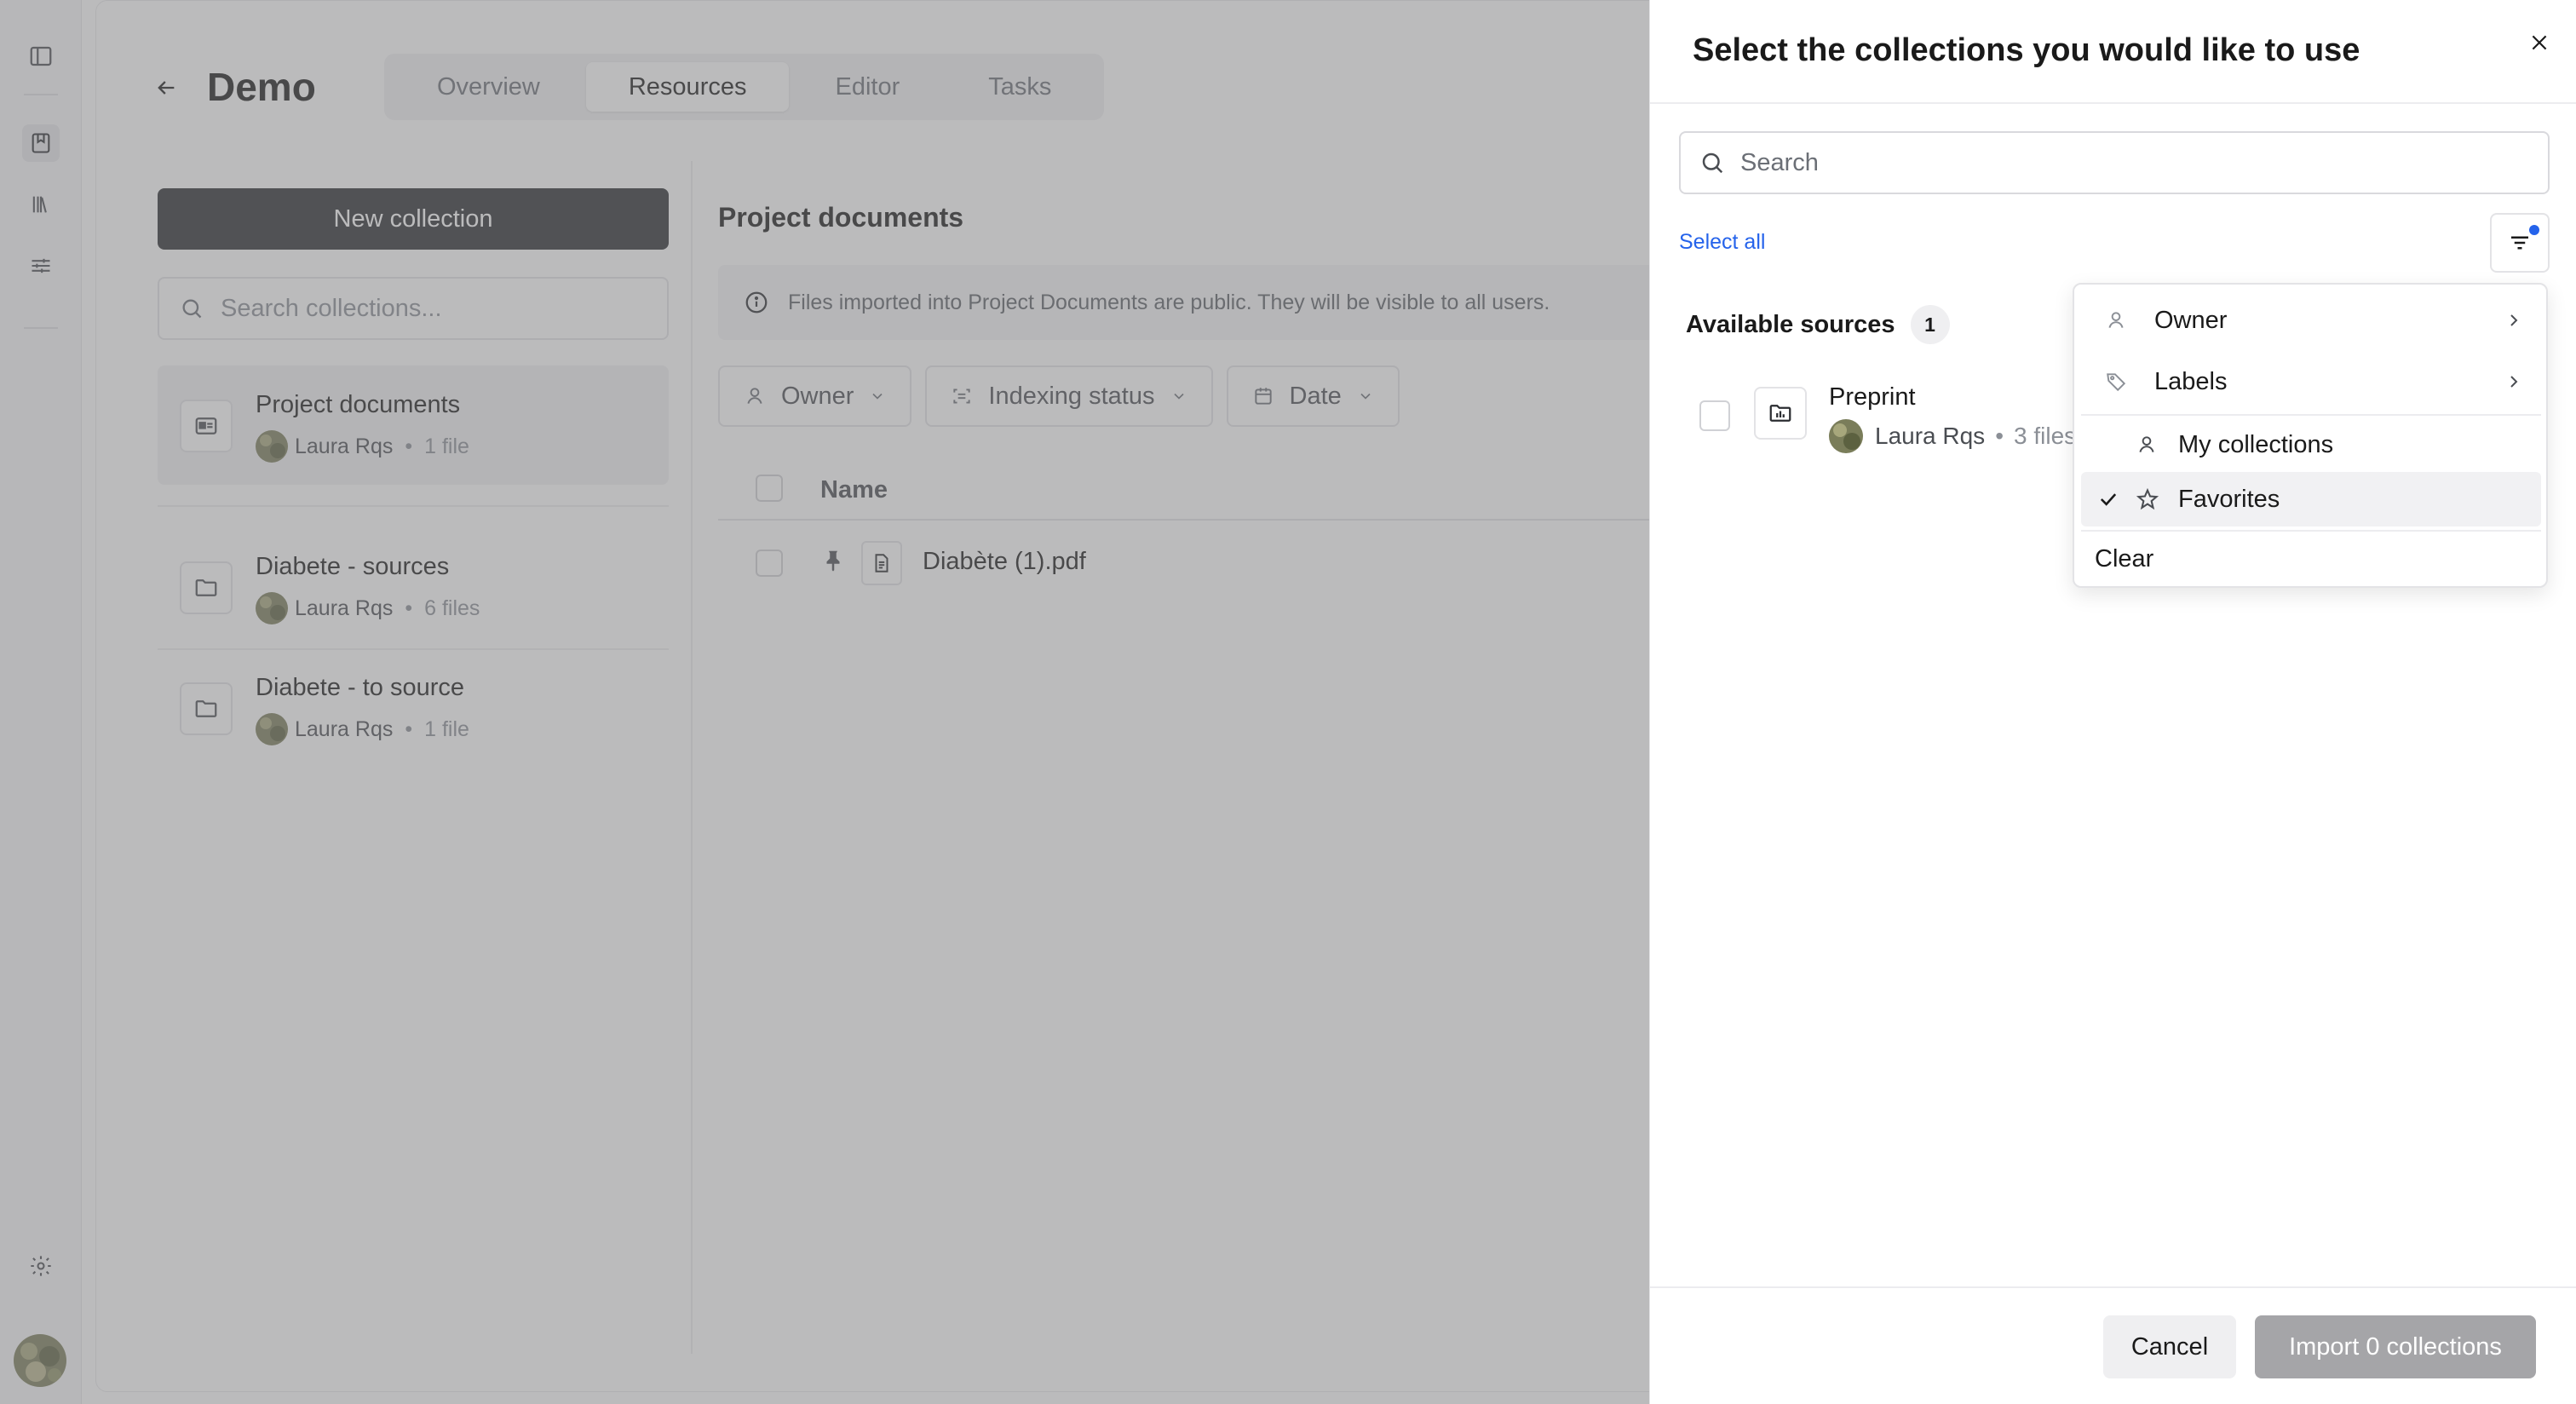  I want to click on drawer-header-divider, so click(2113, 103).